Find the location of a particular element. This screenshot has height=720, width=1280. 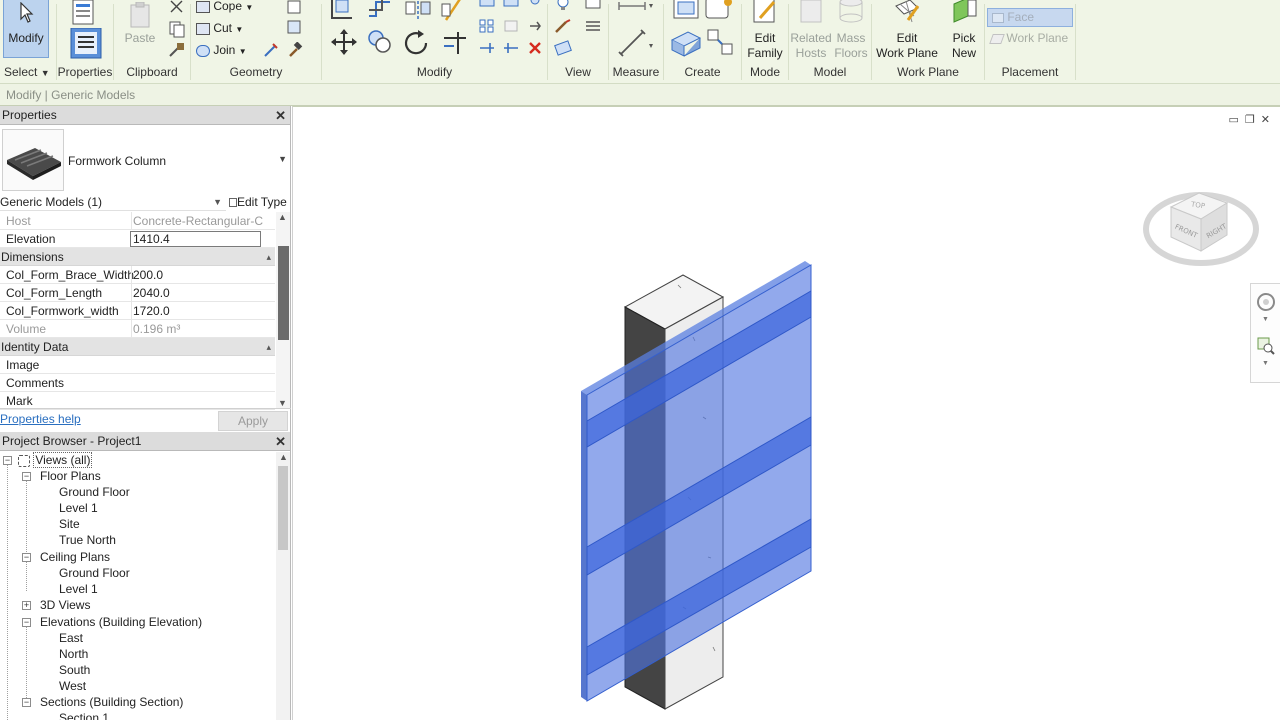

split-element-icon is located at coordinates (487, 5).